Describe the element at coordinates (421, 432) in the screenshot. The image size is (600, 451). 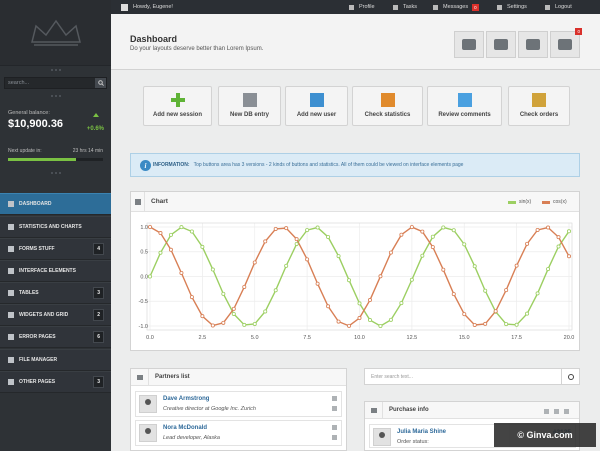
I see `purchase-customer: Julia Maria Shine` at that location.